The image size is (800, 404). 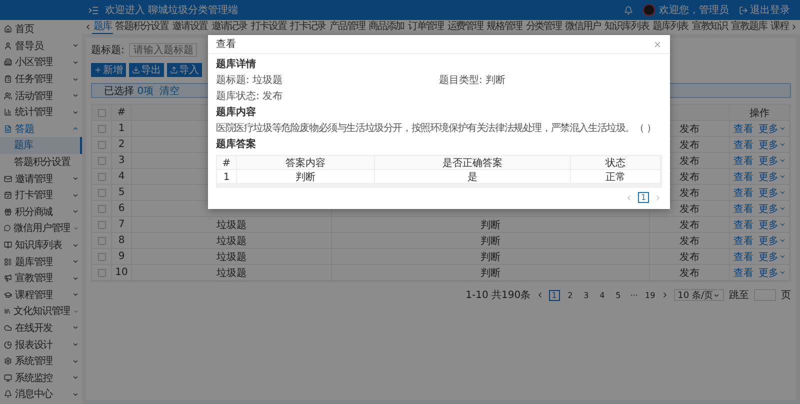 I want to click on page-number: 19, so click(x=650, y=295).